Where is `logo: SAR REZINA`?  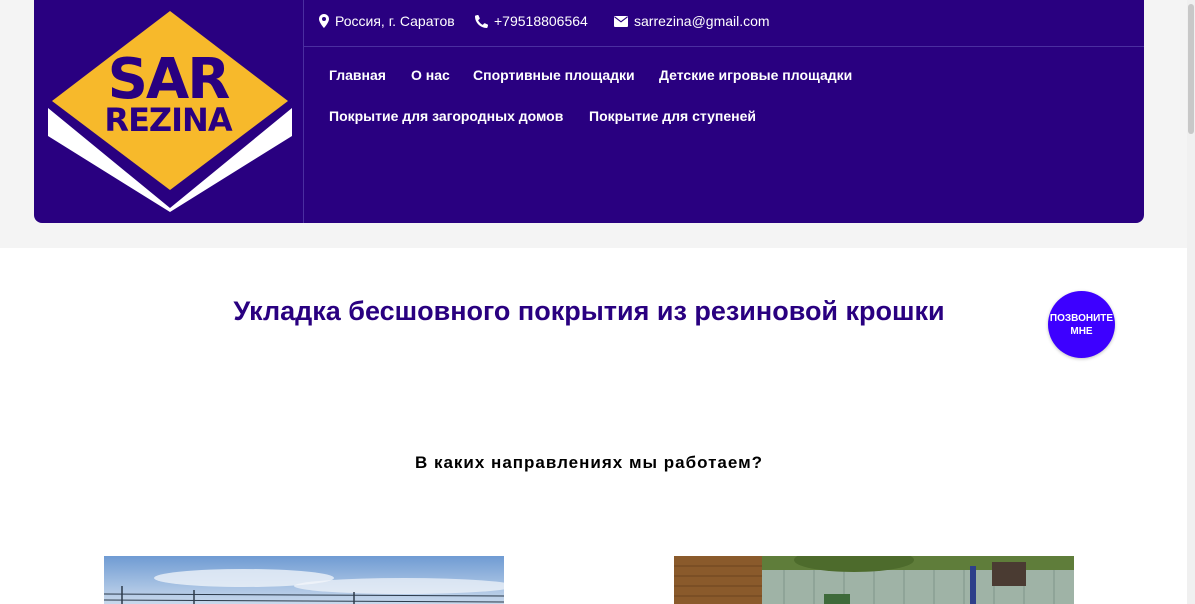
logo: SAR REZINA is located at coordinates (170, 111).